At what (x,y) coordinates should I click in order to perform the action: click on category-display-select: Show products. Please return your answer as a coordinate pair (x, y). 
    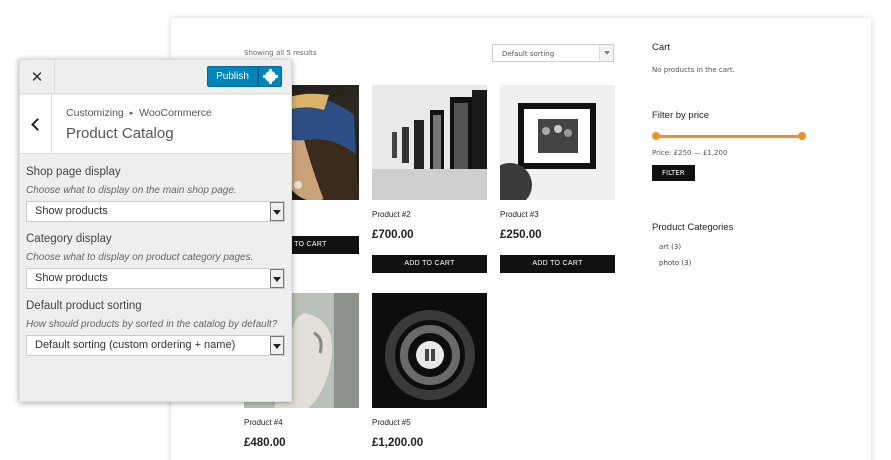
    Looking at the image, I should click on (155, 278).